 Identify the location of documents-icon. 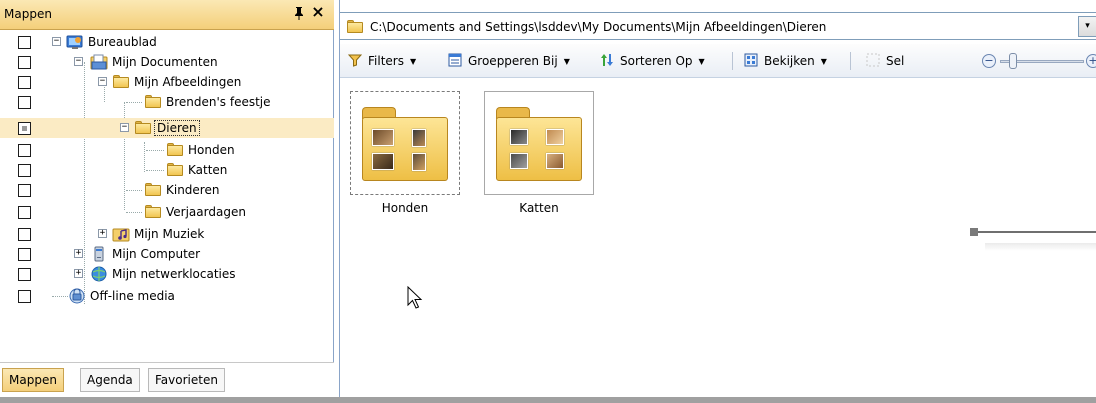
(99, 62).